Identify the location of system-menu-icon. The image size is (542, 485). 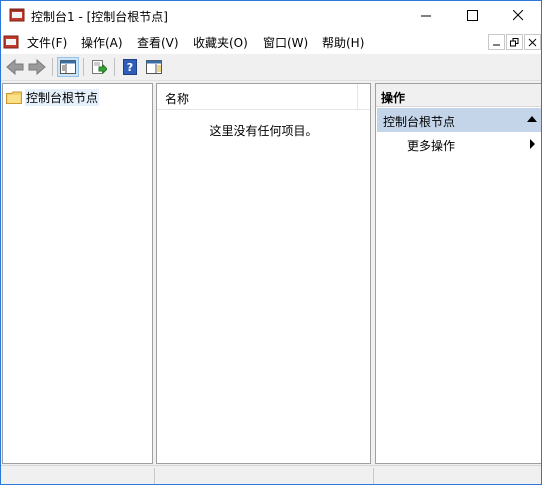
(11, 42).